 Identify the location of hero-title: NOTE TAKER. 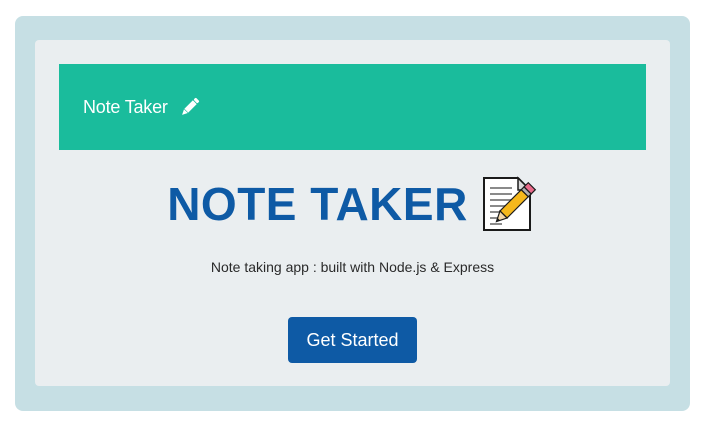
(352, 204).